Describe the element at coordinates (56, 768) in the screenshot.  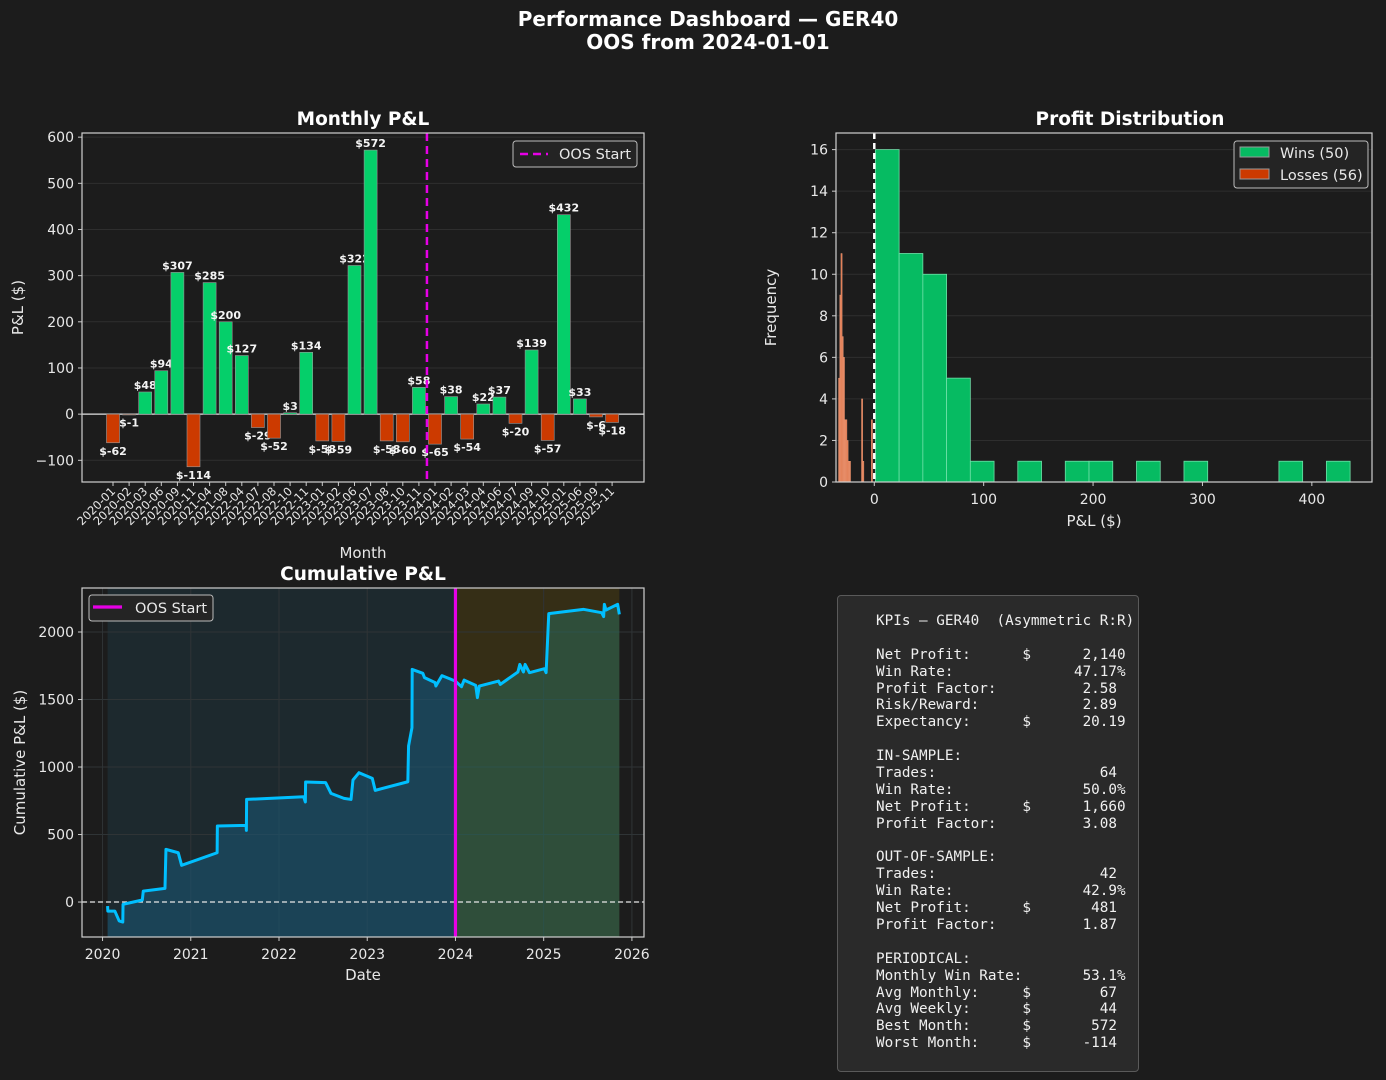
I see `y-tick-label: 1000` at that location.